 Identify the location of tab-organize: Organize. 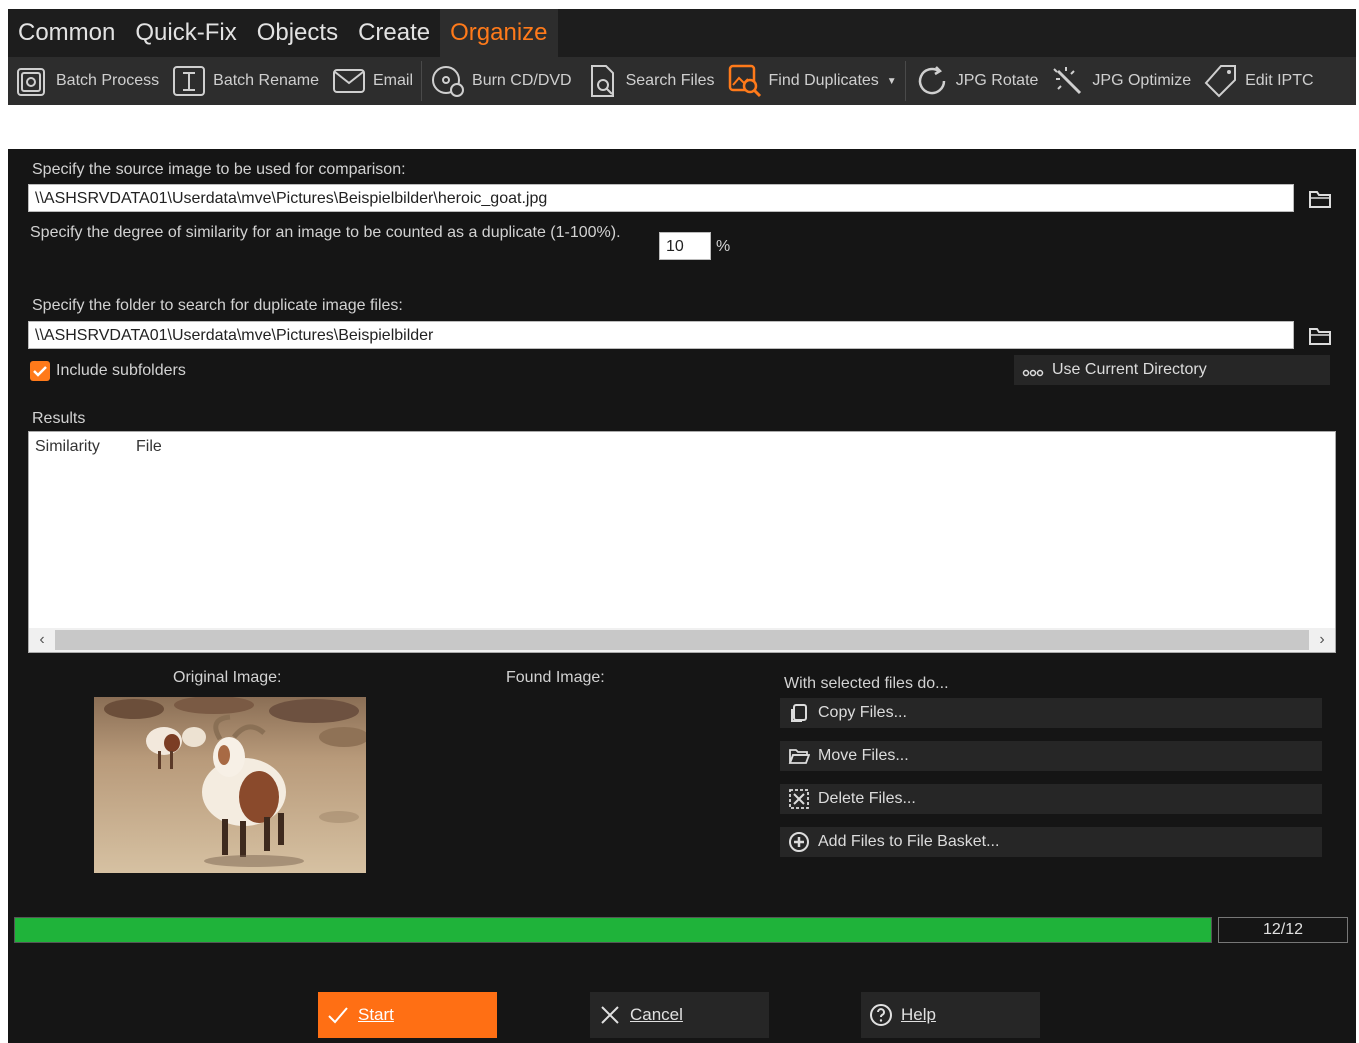
(499, 33).